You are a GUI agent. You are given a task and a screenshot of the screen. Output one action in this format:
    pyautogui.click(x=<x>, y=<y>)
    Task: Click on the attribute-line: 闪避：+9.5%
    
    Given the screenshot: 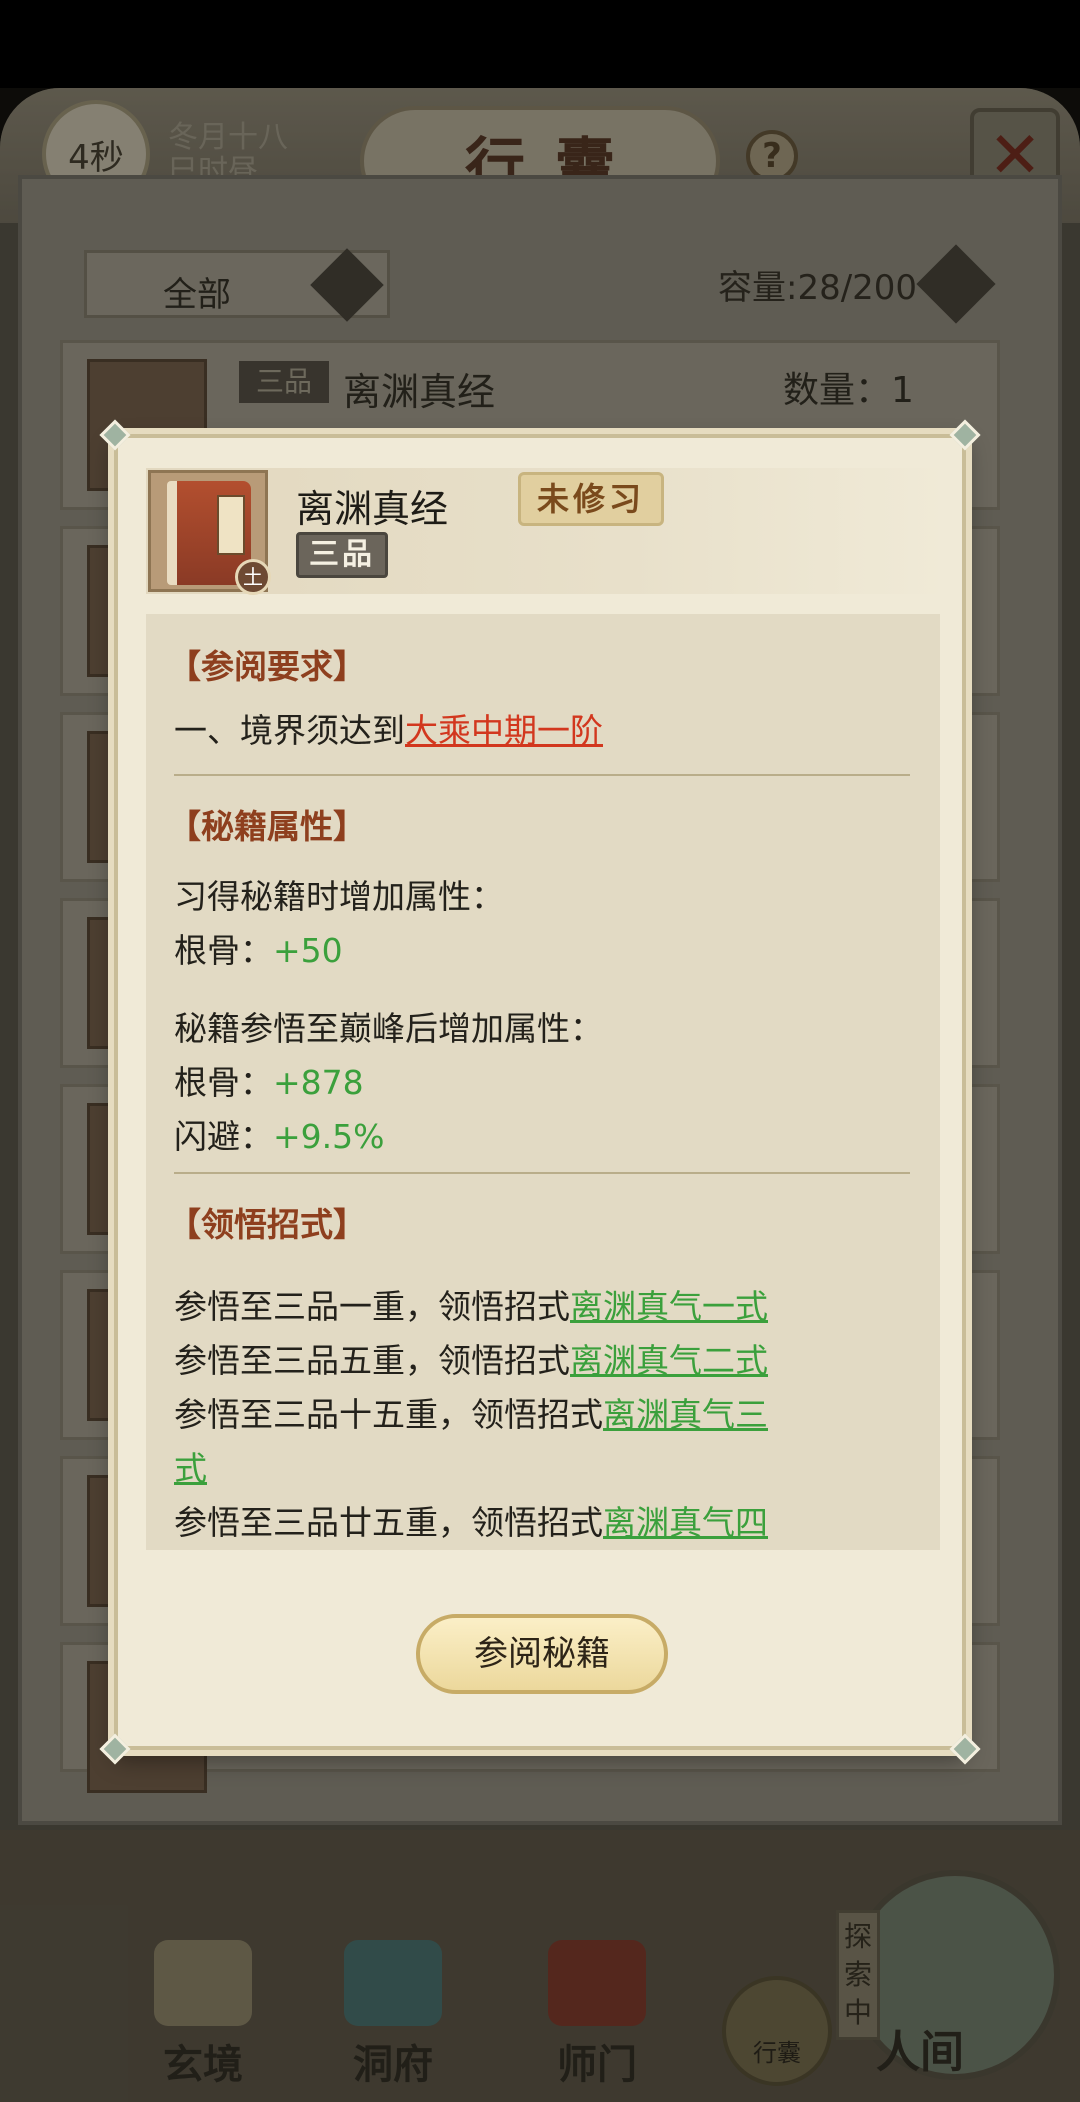 What is the action you would take?
    pyautogui.click(x=279, y=1134)
    